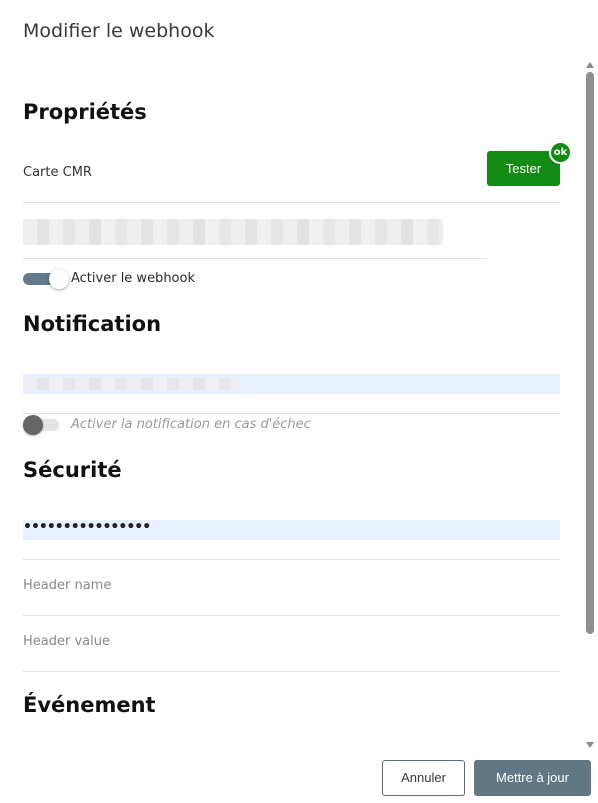 The image size is (598, 803). I want to click on content-scrollbar, so click(590, 405).